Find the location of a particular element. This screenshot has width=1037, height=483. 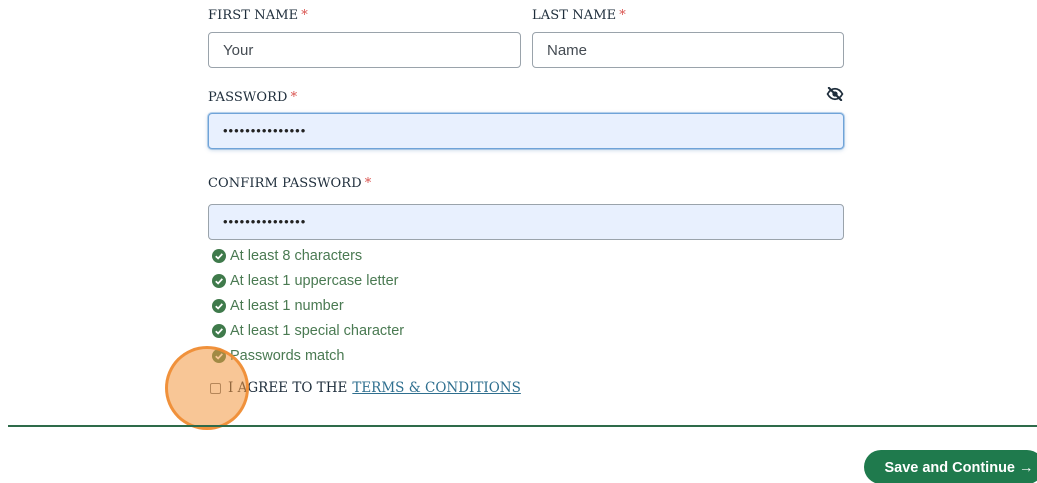

eye-slash-icon is located at coordinates (835, 94).